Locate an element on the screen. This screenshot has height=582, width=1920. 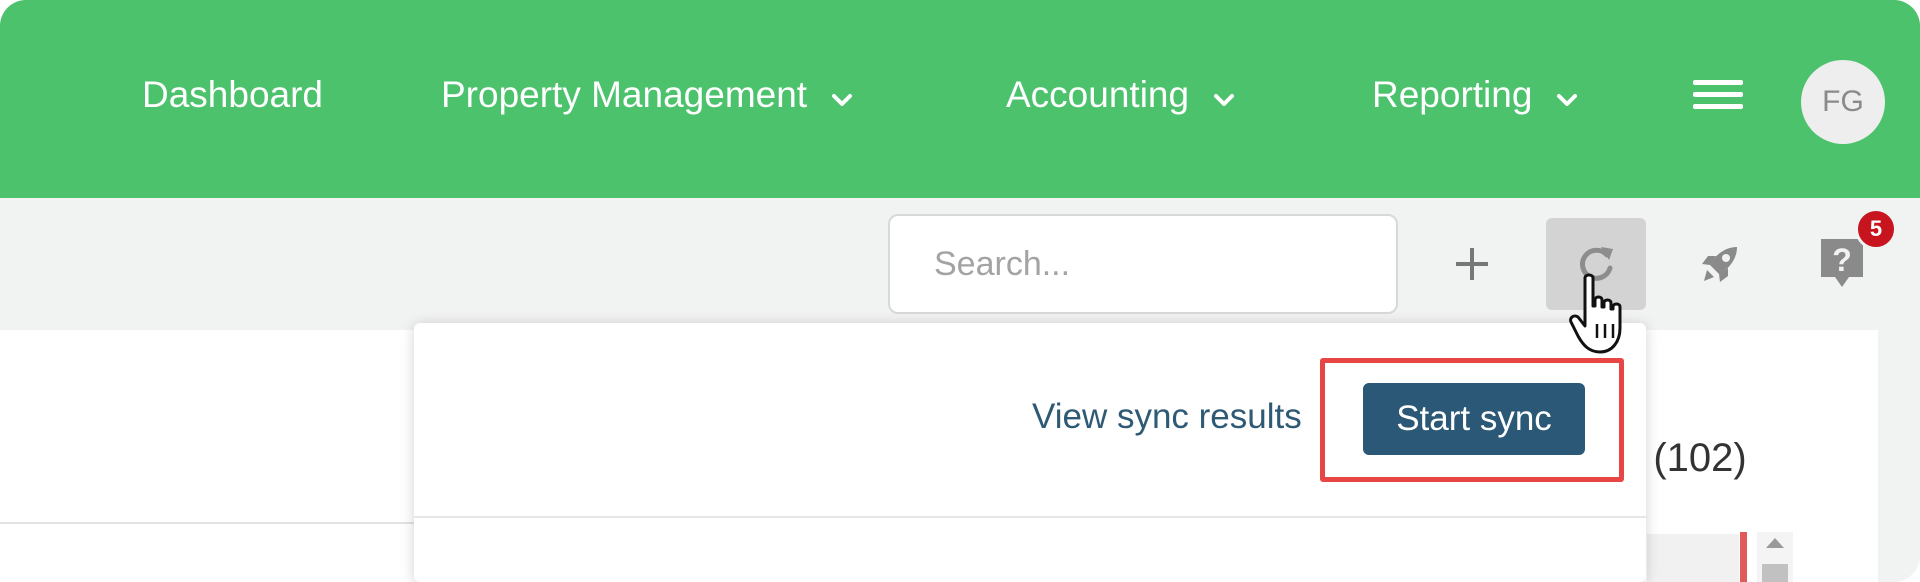
notification-badge: 5 is located at coordinates (1876, 229).